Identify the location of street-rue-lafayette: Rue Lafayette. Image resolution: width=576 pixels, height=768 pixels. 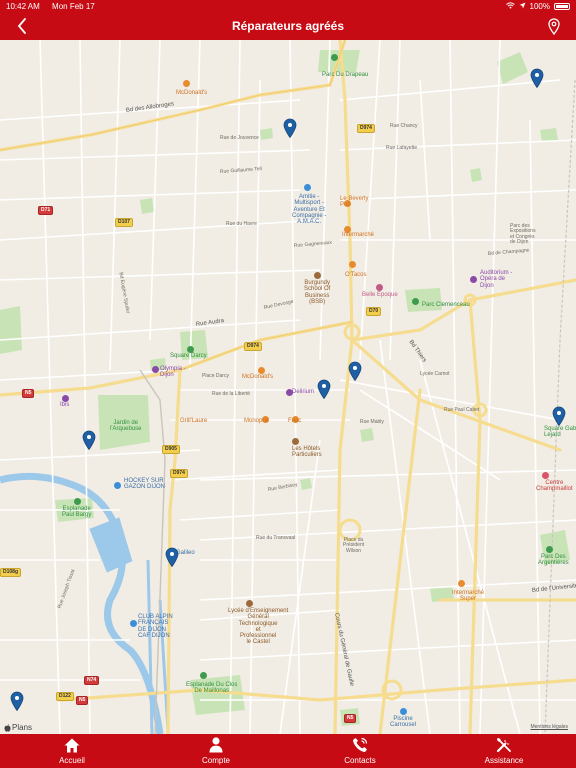
(402, 148).